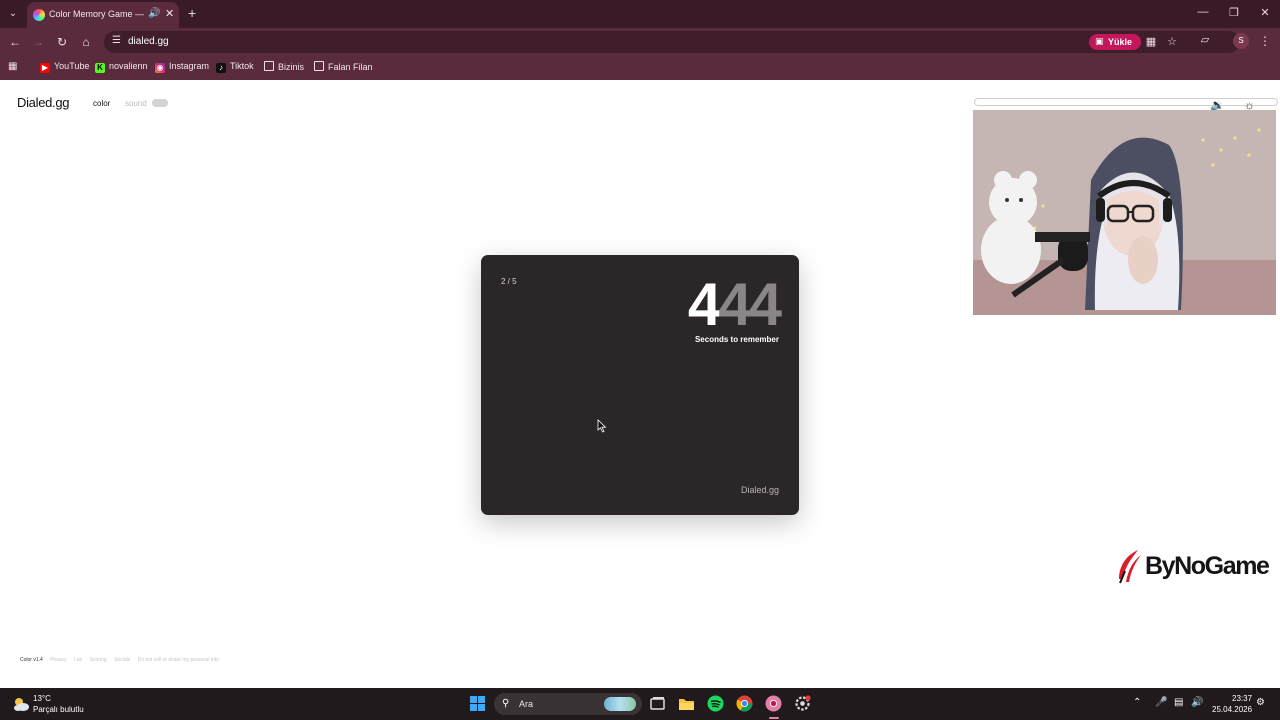  I want to click on site-logo: Dialed.gg, so click(43, 102).